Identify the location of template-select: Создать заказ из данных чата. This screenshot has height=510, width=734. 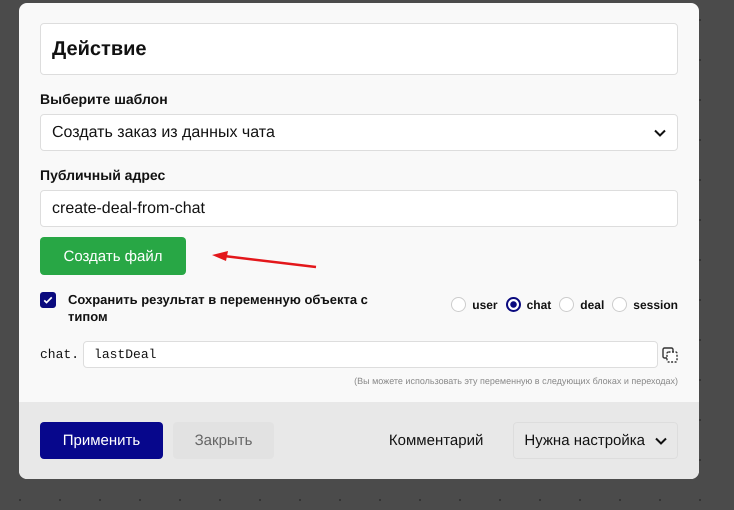
(359, 132).